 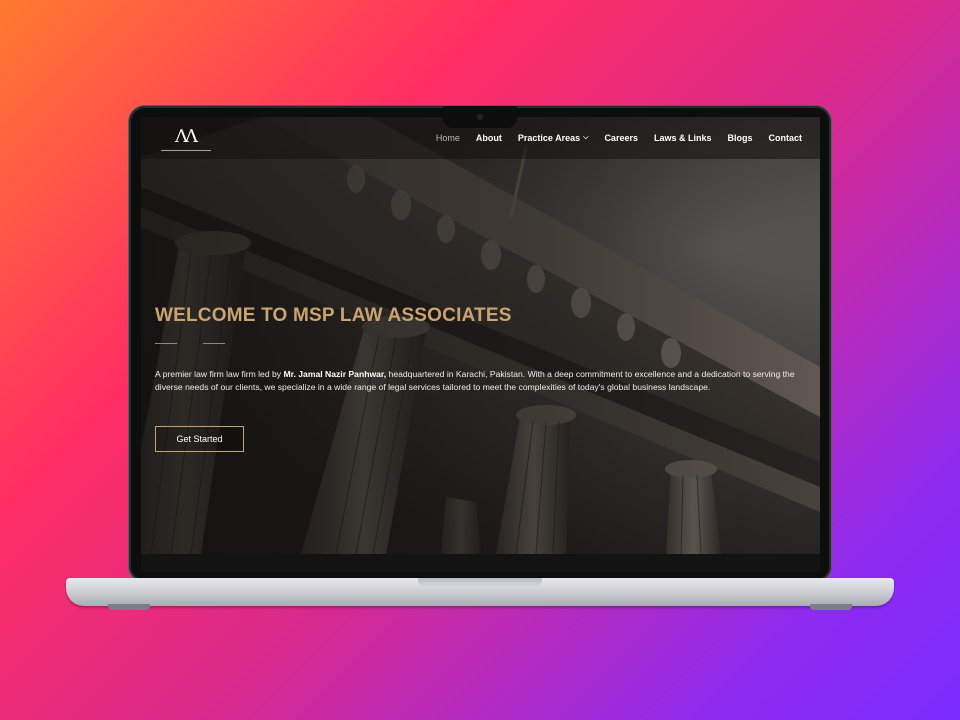 What do you see at coordinates (480, 563) in the screenshot?
I see `screen-bottom-bezel` at bounding box center [480, 563].